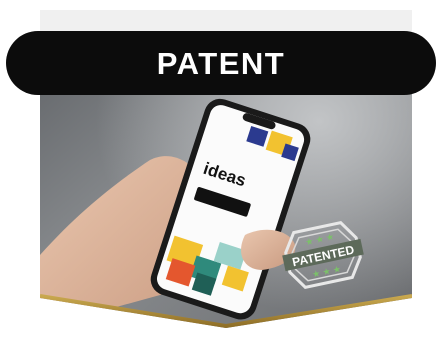 Image resolution: width=442 pixels, height=337 pixels. Describe the element at coordinates (226, 21) in the screenshot. I see `frame-top-strip` at that location.